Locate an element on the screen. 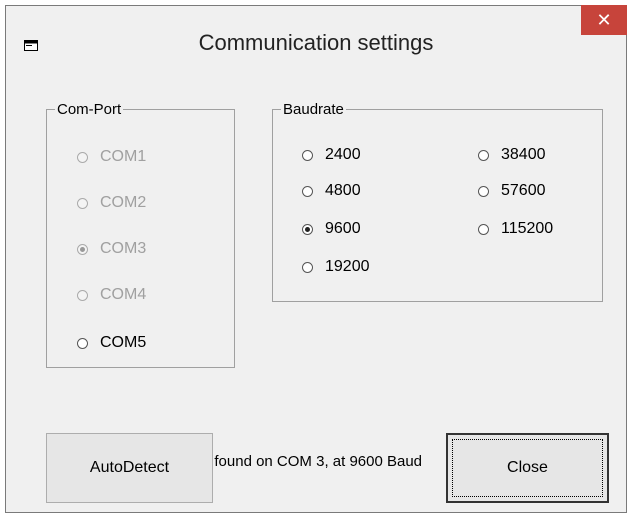  radio-com3-label: COM3 is located at coordinates (123, 248).